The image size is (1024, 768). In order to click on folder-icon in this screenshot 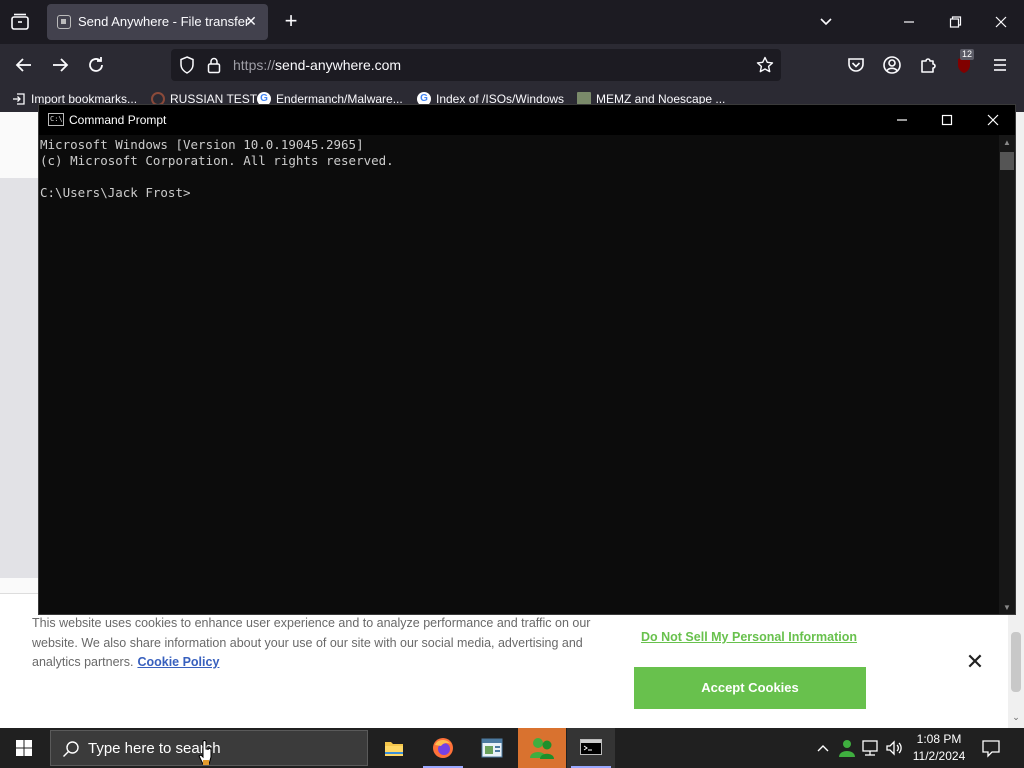, I will do `click(394, 750)`.